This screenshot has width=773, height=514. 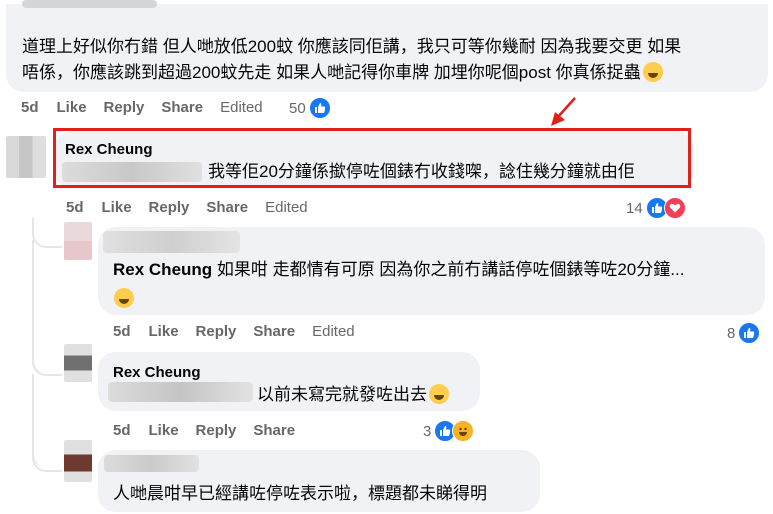 I want to click on reply-2-text: 以前未寫完就發咗出去, so click(x=353, y=395).